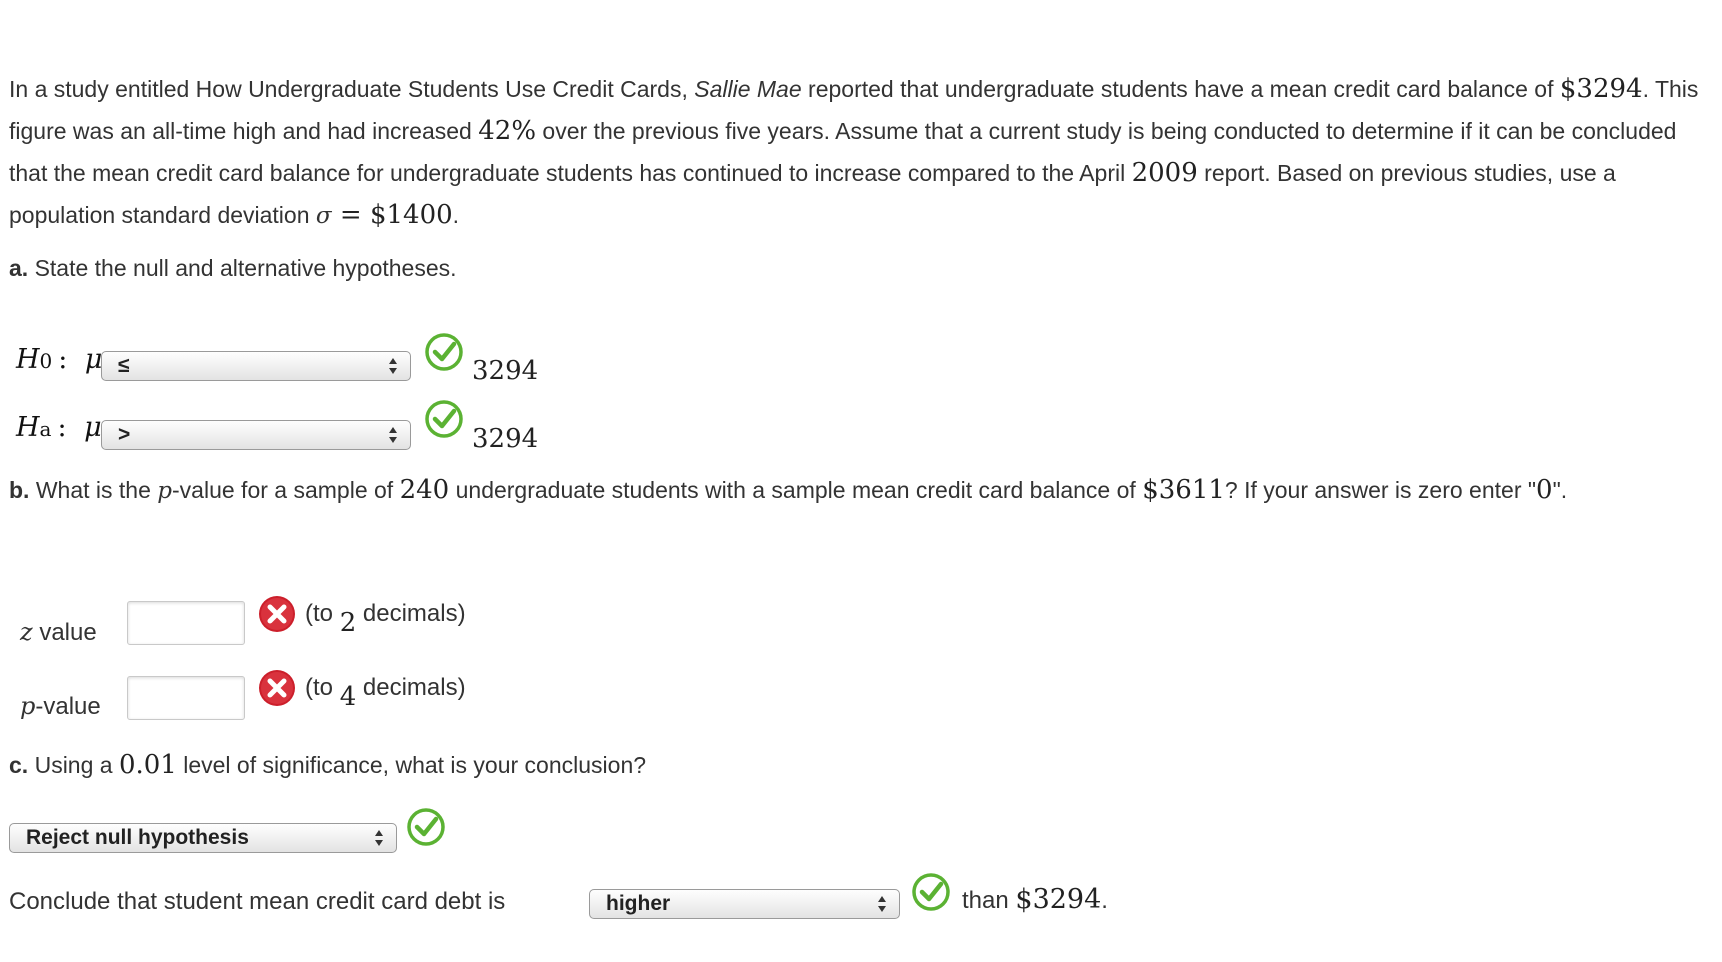 The width and height of the screenshot is (1722, 962). I want to click on ha-operator-value: >, so click(124, 434).